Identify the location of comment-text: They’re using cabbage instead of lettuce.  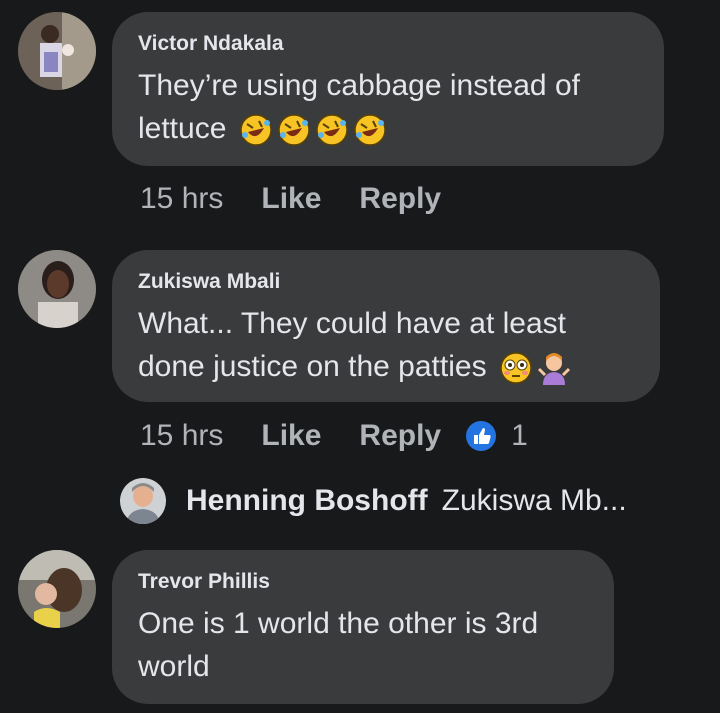
(388, 107).